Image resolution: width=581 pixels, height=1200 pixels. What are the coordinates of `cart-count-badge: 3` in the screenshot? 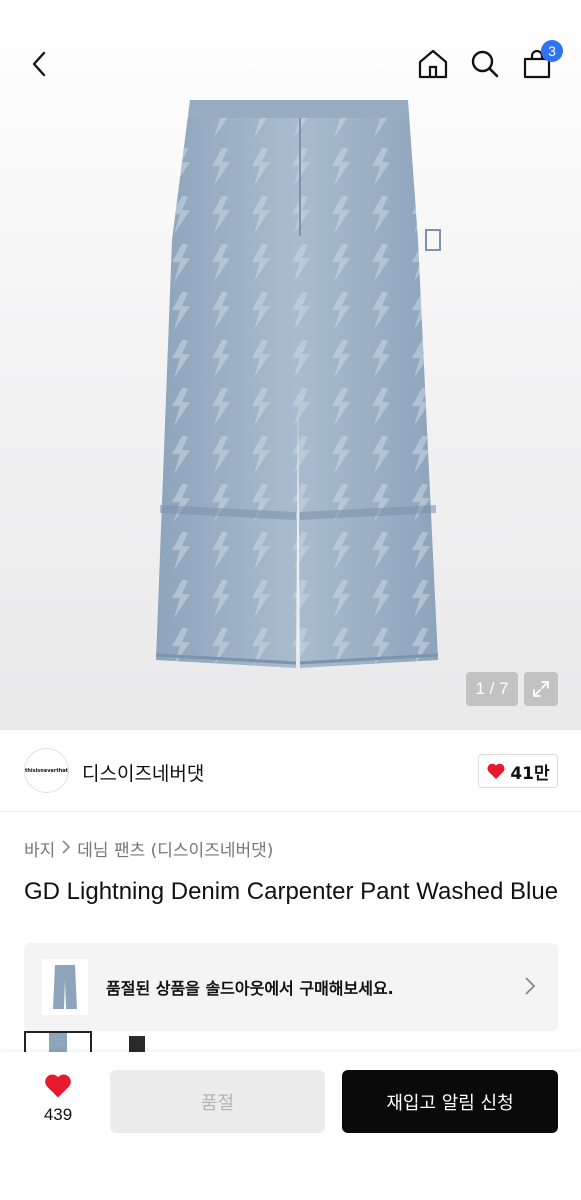 It's located at (552, 51).